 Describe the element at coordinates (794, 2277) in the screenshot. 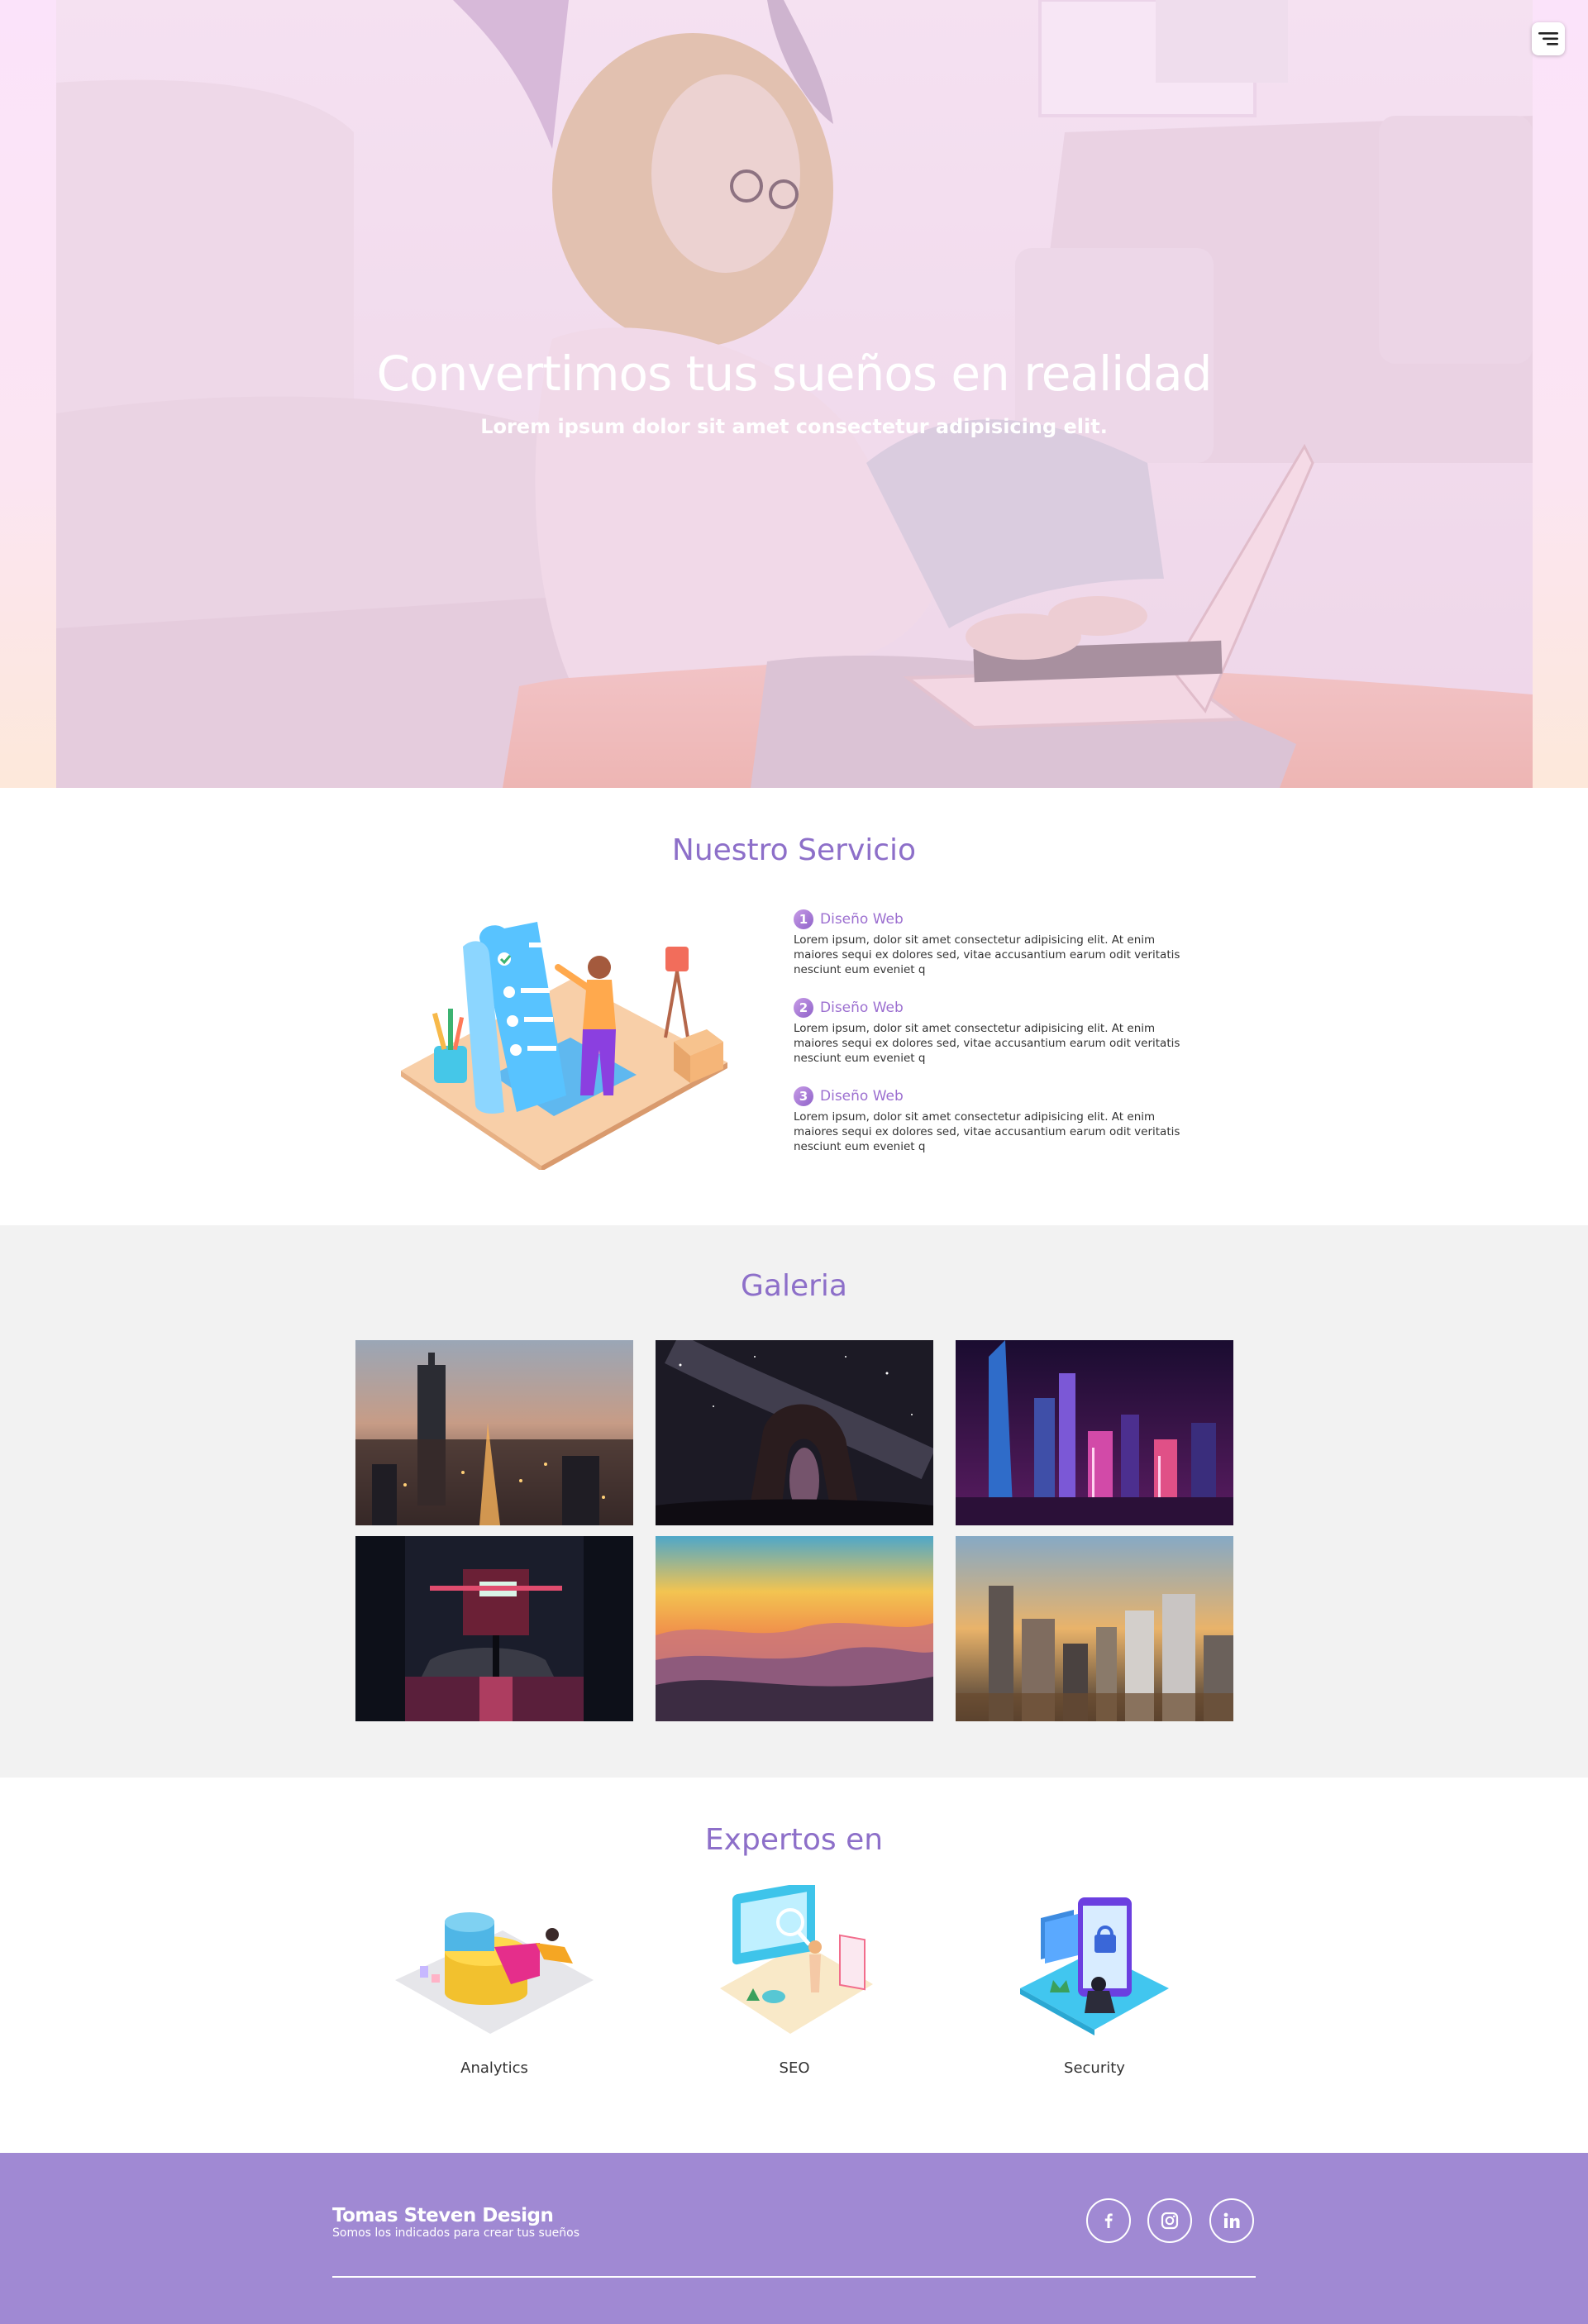

I see `footer-divider` at that location.